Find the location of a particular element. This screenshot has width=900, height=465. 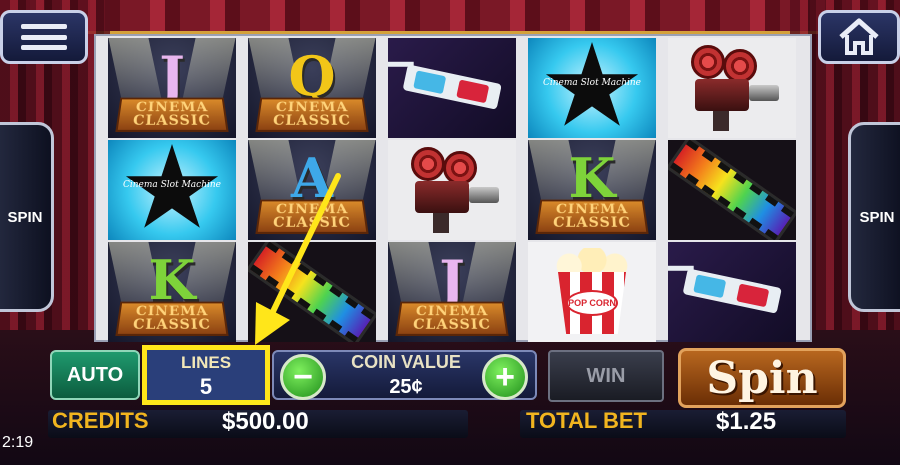

symbol-popcorn: POP CORN is located at coordinates (592, 292).